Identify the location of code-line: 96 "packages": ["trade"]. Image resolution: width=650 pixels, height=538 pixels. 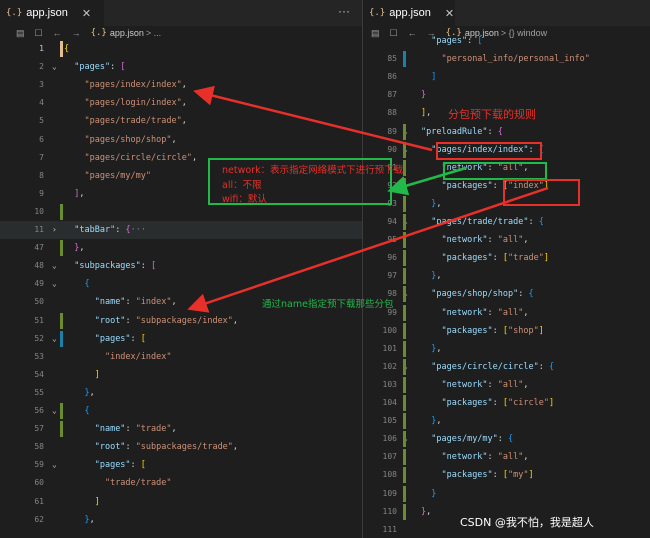
(506, 258).